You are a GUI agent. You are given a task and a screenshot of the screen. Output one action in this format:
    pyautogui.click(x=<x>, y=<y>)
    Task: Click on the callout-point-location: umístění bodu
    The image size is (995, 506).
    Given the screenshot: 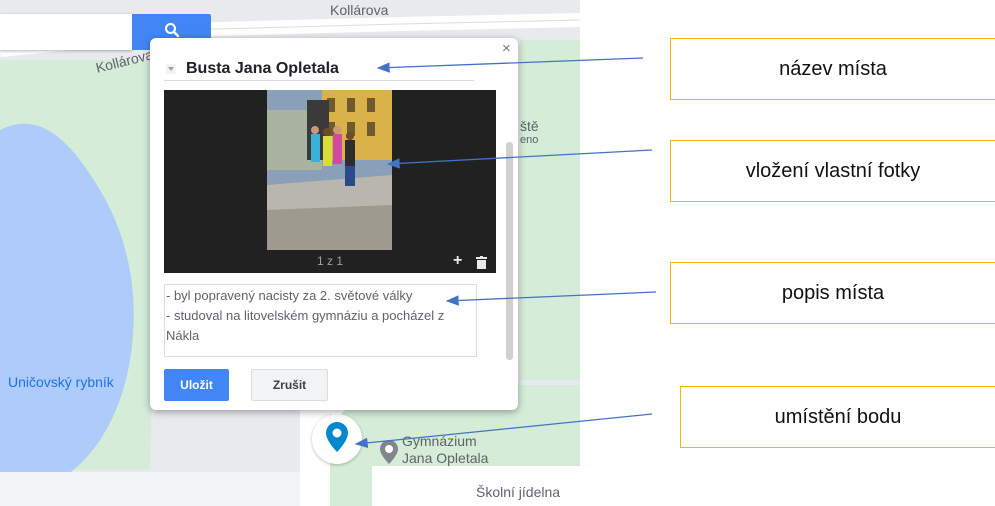 What is the action you would take?
    pyautogui.click(x=837, y=417)
    